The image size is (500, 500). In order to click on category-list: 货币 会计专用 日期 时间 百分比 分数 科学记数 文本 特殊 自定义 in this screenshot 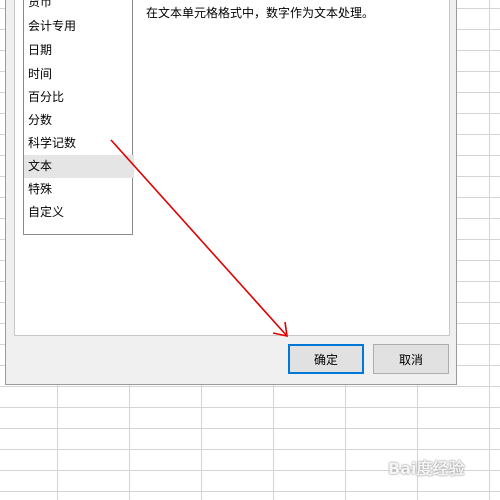, I will do `click(78, 117)`.